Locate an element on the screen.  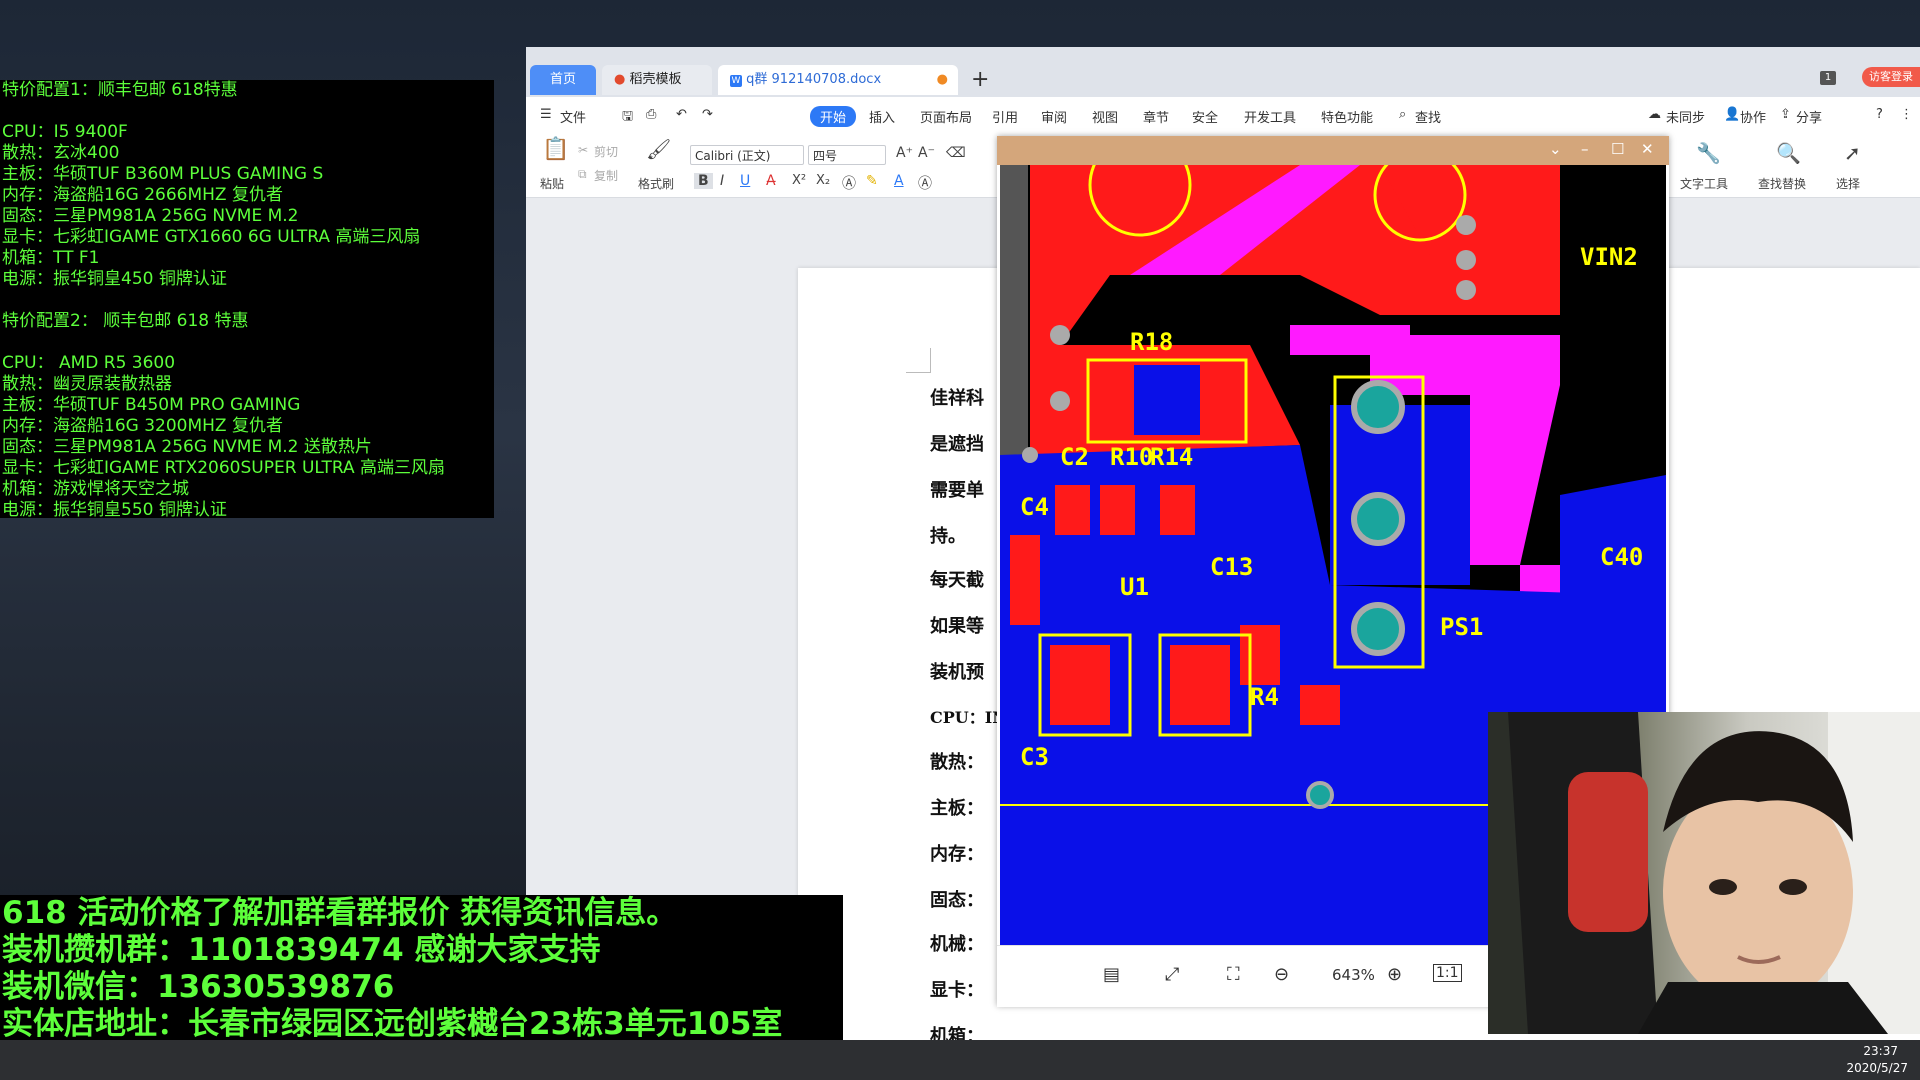
webcam-feed is located at coordinates (1704, 873).